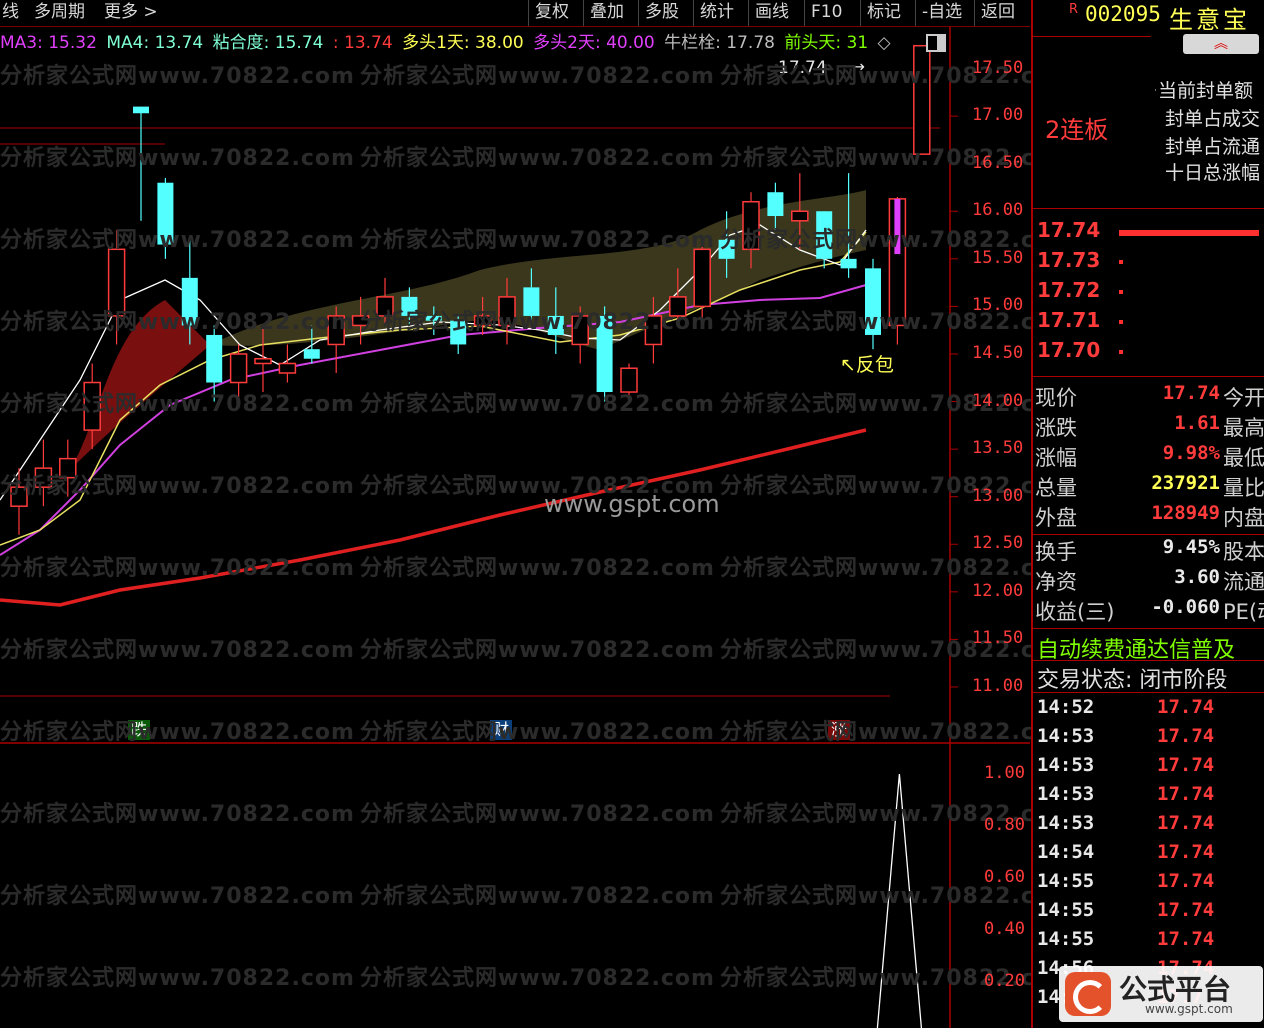 The width and height of the screenshot is (1264, 1028). Describe the element at coordinates (10, 13) in the screenshot. I see `toolbar-item-line: 线` at that location.